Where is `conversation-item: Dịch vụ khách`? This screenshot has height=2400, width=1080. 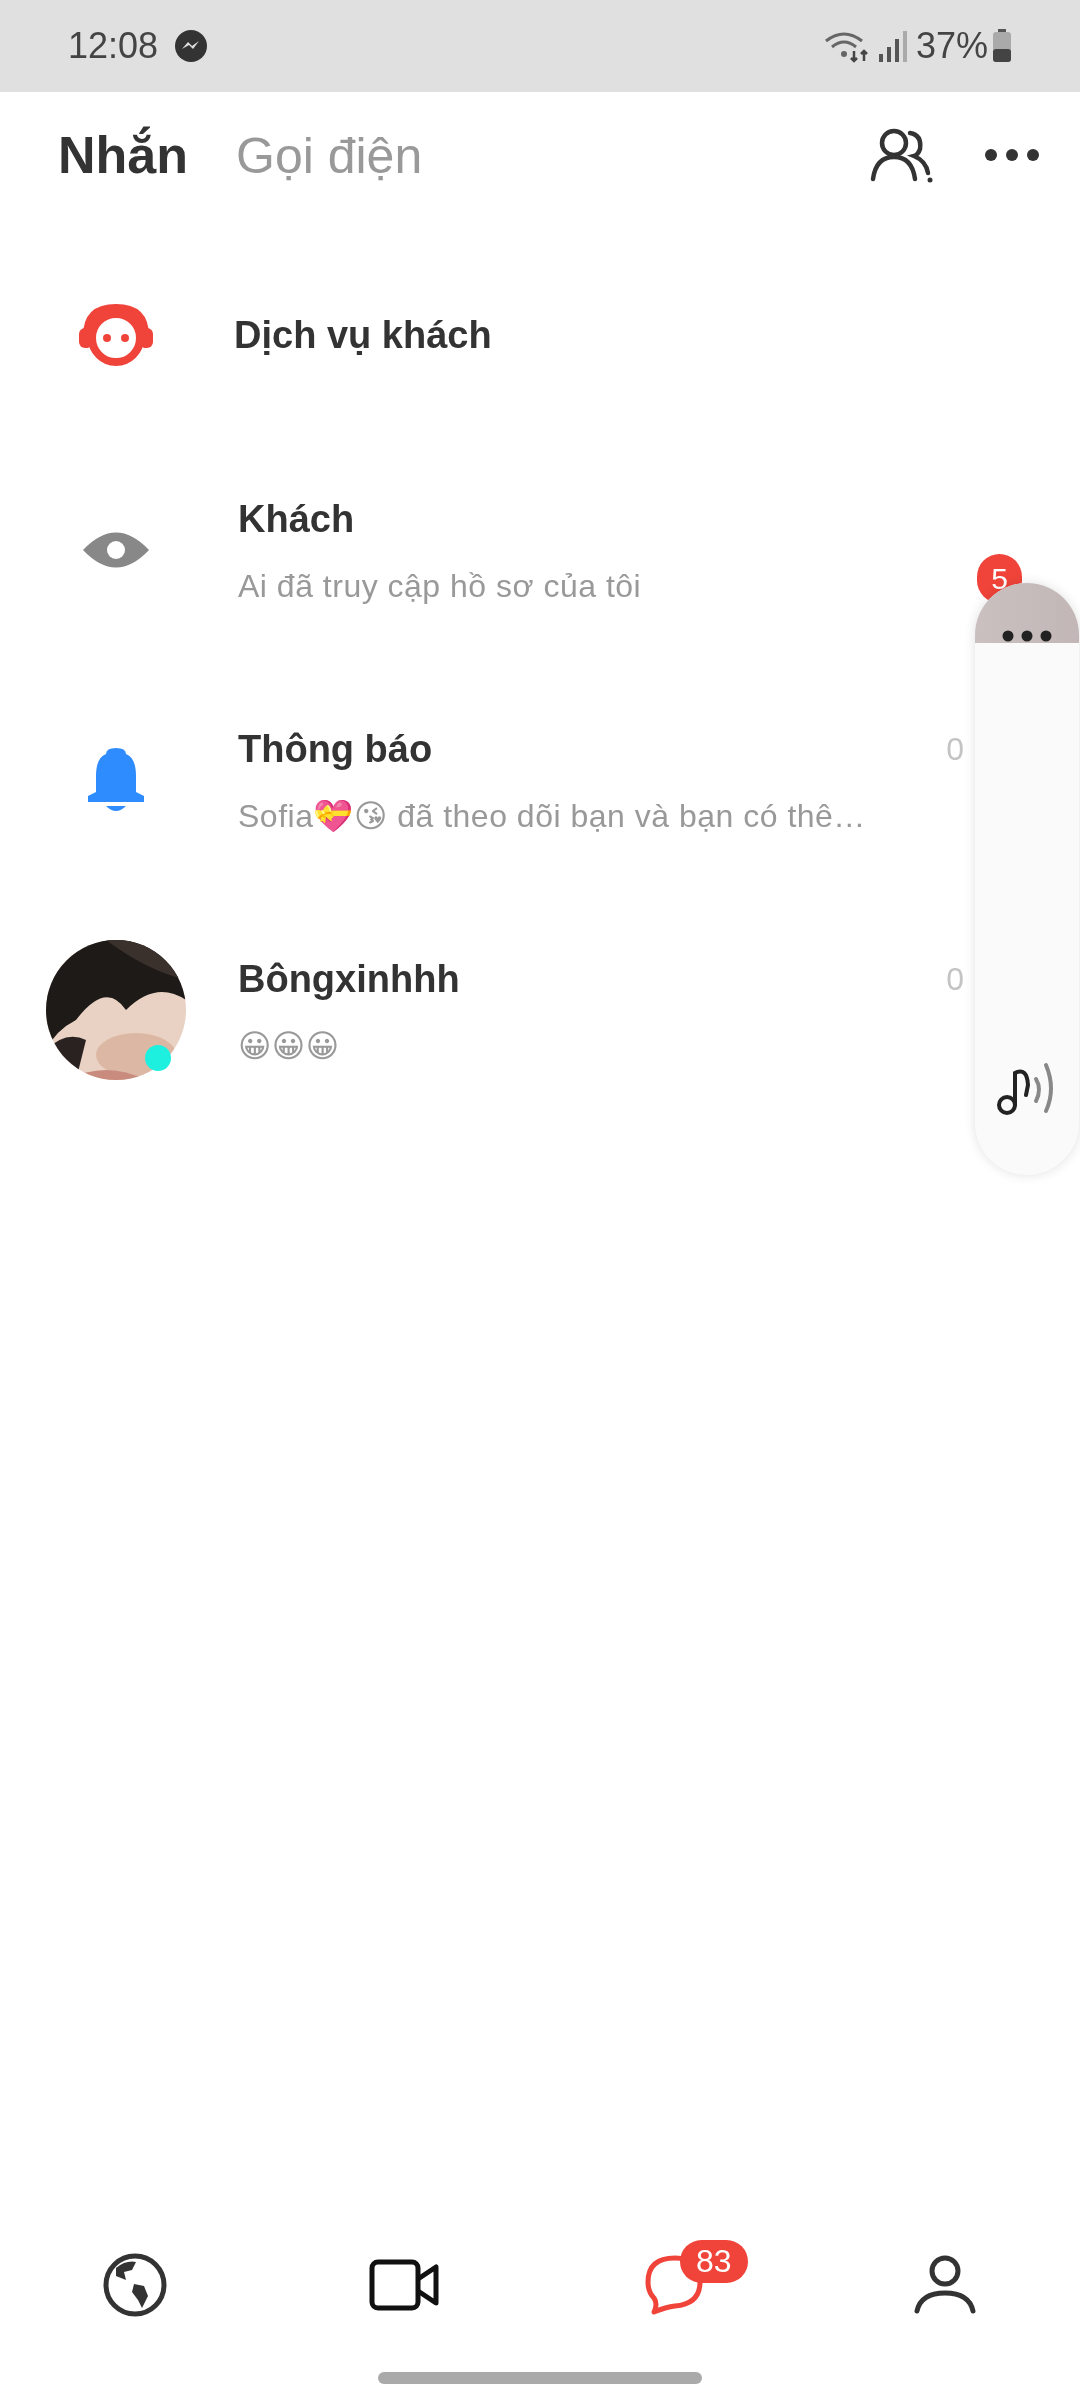
conversation-item: Dịch vụ khách is located at coordinates (540, 335).